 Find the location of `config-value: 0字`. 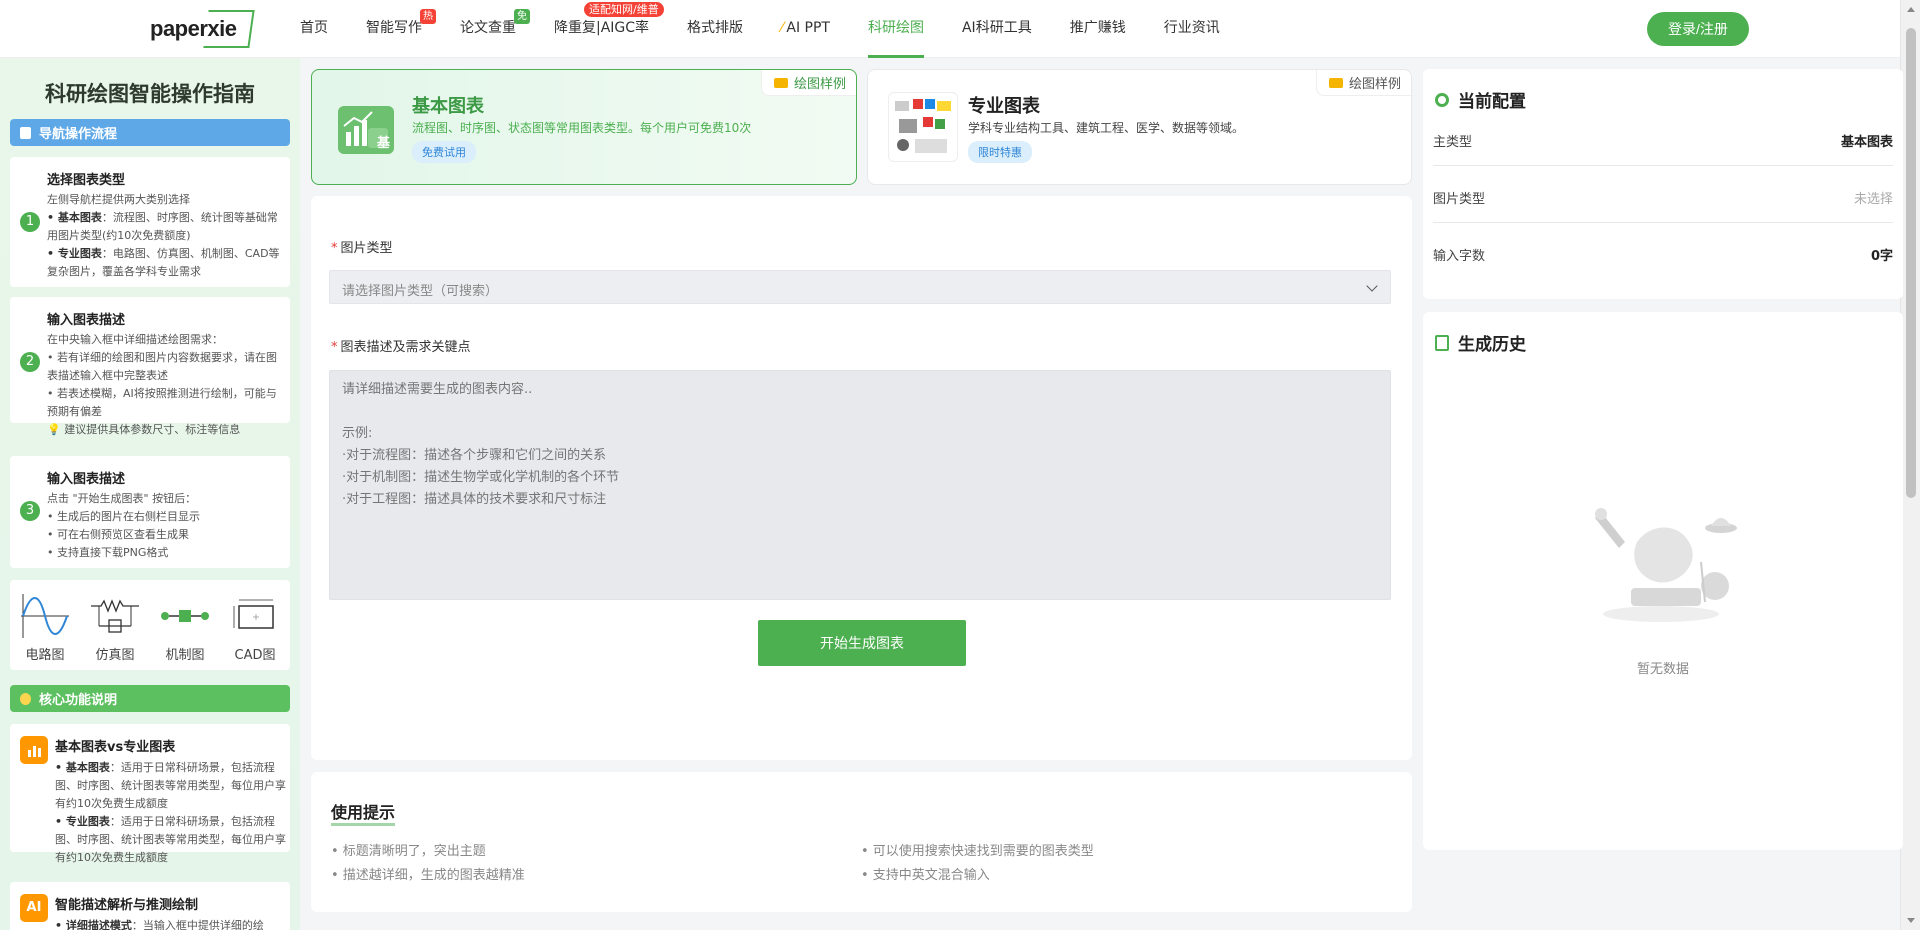

config-value: 0字 is located at coordinates (1881, 256).